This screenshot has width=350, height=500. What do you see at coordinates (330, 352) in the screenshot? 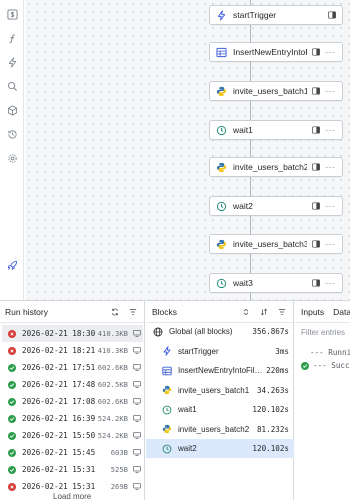
I see `log-line-text: --- Runnin` at bounding box center [330, 352].